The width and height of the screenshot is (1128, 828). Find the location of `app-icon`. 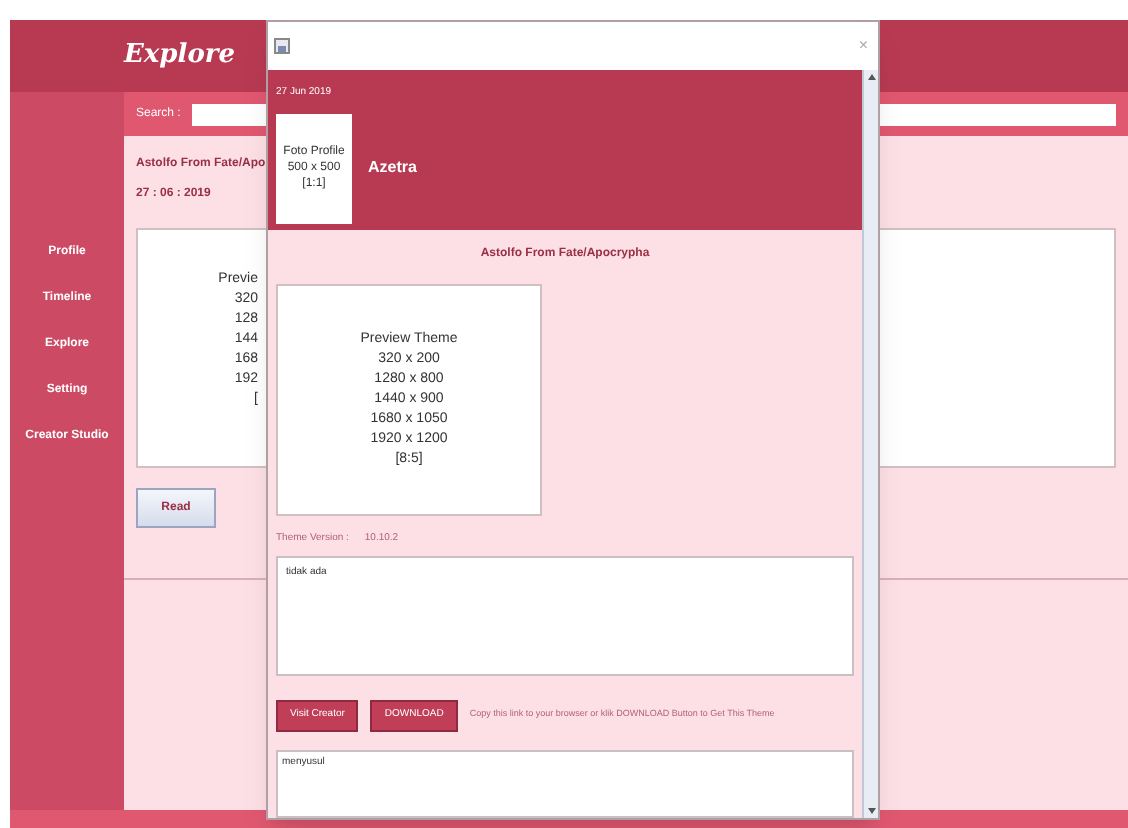

app-icon is located at coordinates (282, 46).